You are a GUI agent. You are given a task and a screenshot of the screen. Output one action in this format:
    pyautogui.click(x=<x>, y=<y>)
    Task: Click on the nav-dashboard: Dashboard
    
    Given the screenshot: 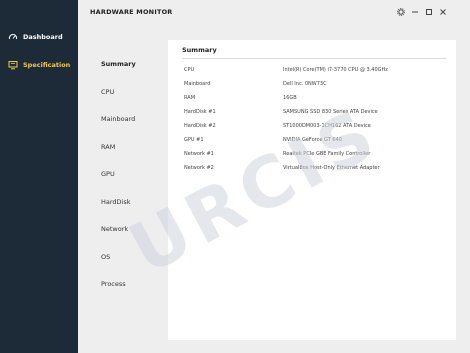 What is the action you would take?
    pyautogui.click(x=35, y=37)
    